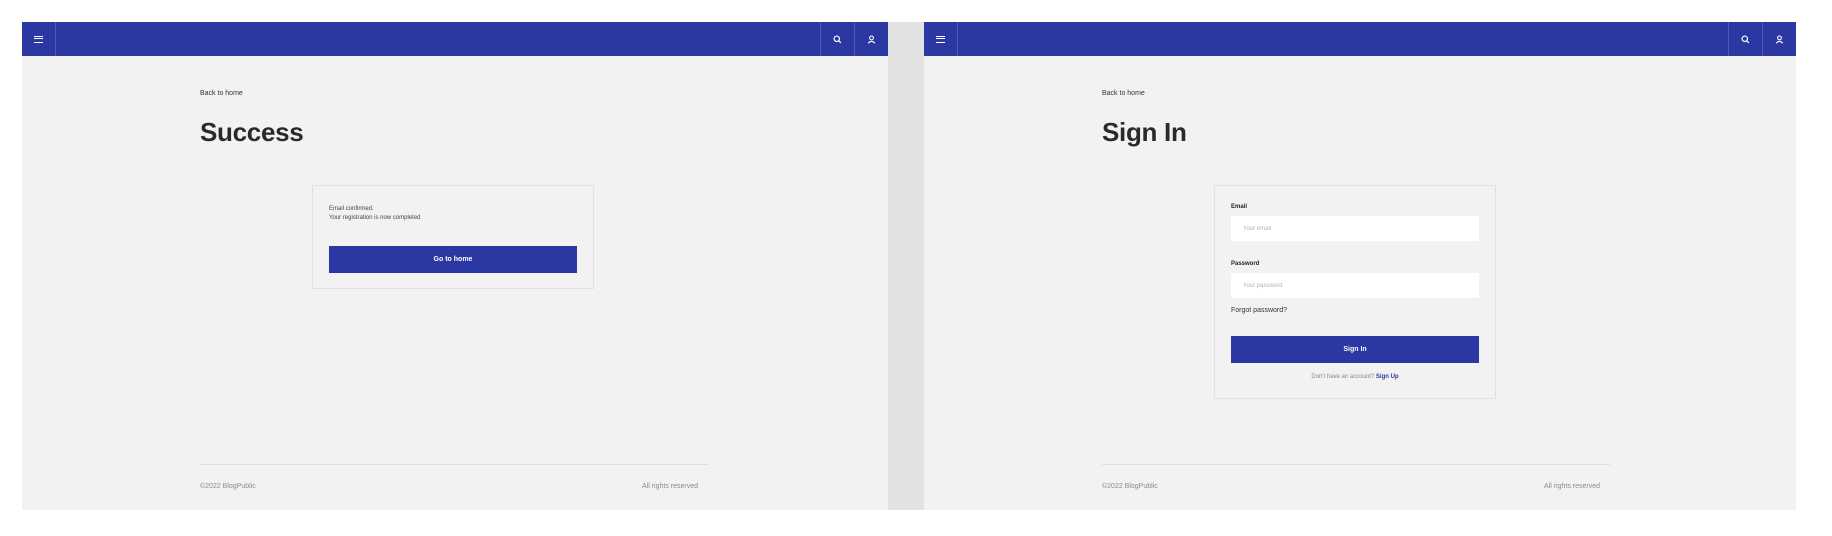 This screenshot has height=536, width=1832. What do you see at coordinates (453, 259) in the screenshot?
I see `go-to-home-button: Go to home` at bounding box center [453, 259].